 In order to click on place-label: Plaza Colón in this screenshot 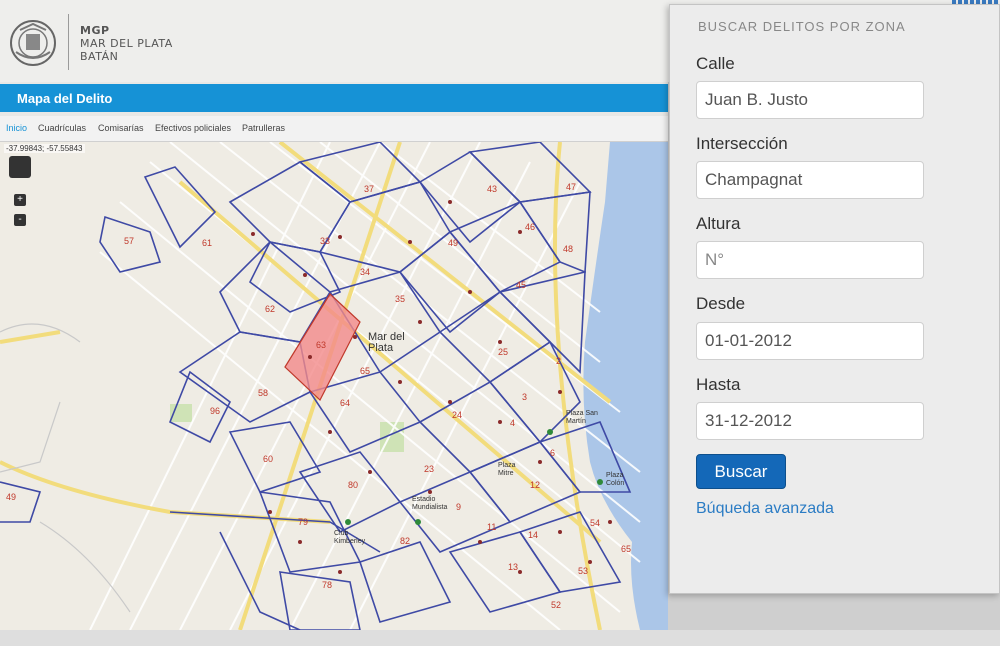, I will do `click(615, 479)`.